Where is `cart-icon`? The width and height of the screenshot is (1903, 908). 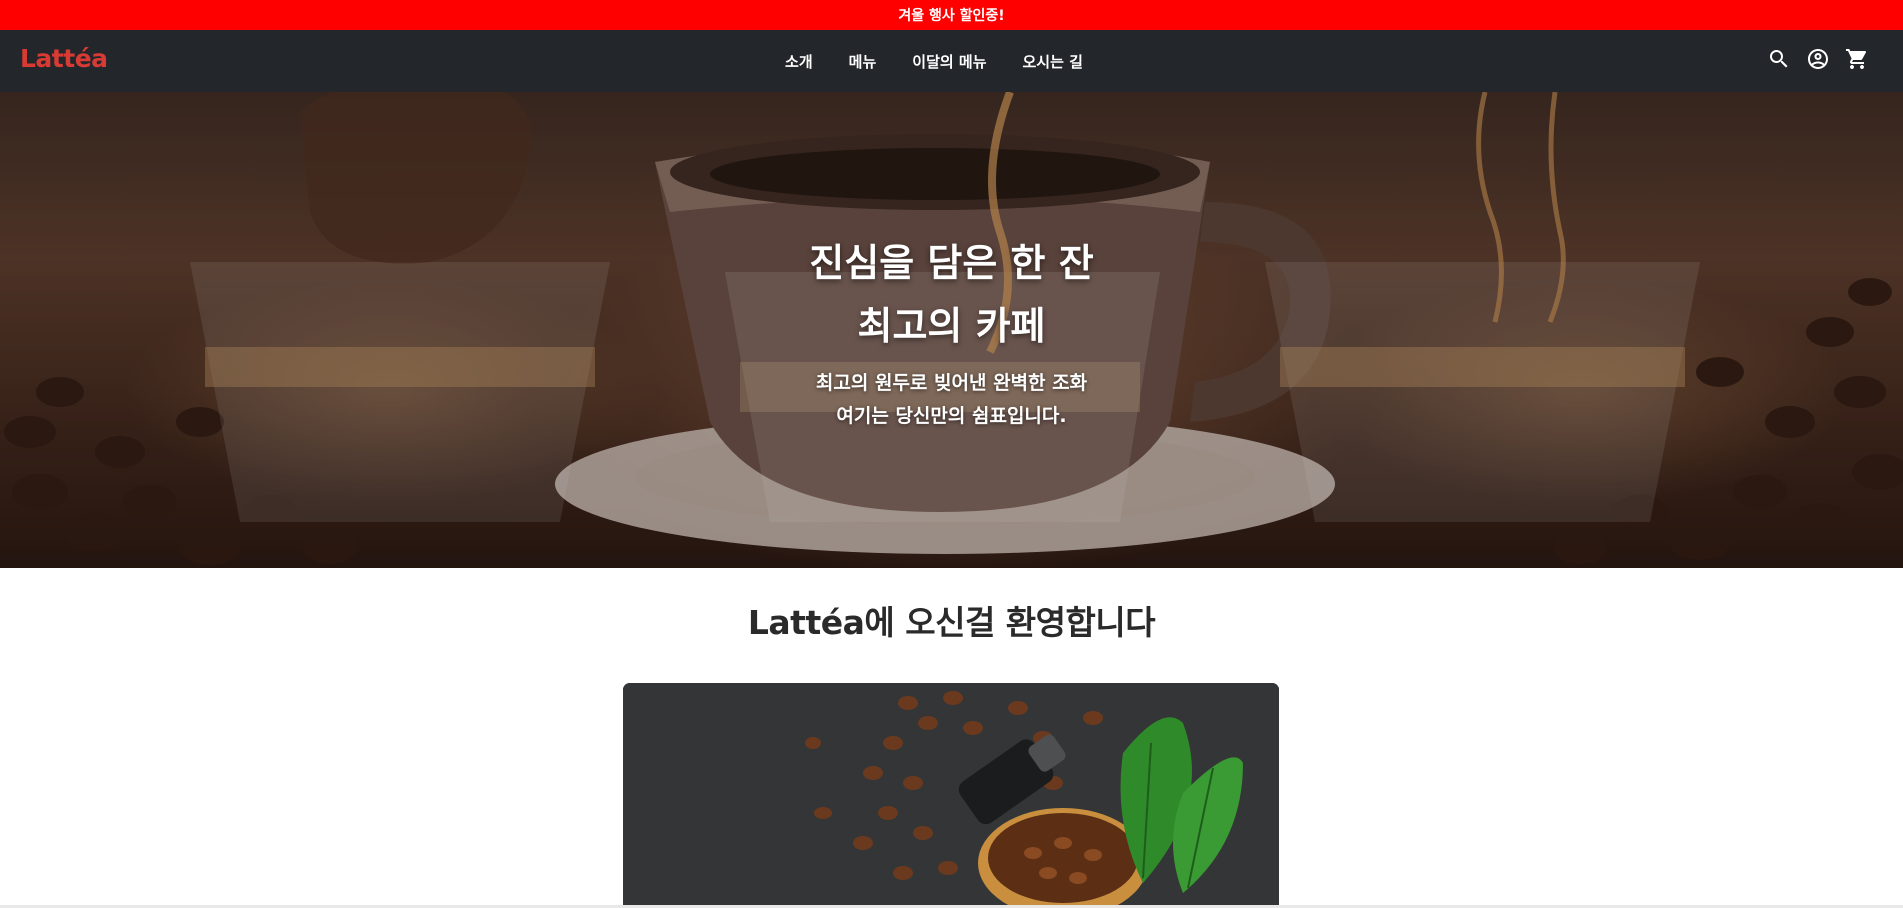 cart-icon is located at coordinates (1857, 59).